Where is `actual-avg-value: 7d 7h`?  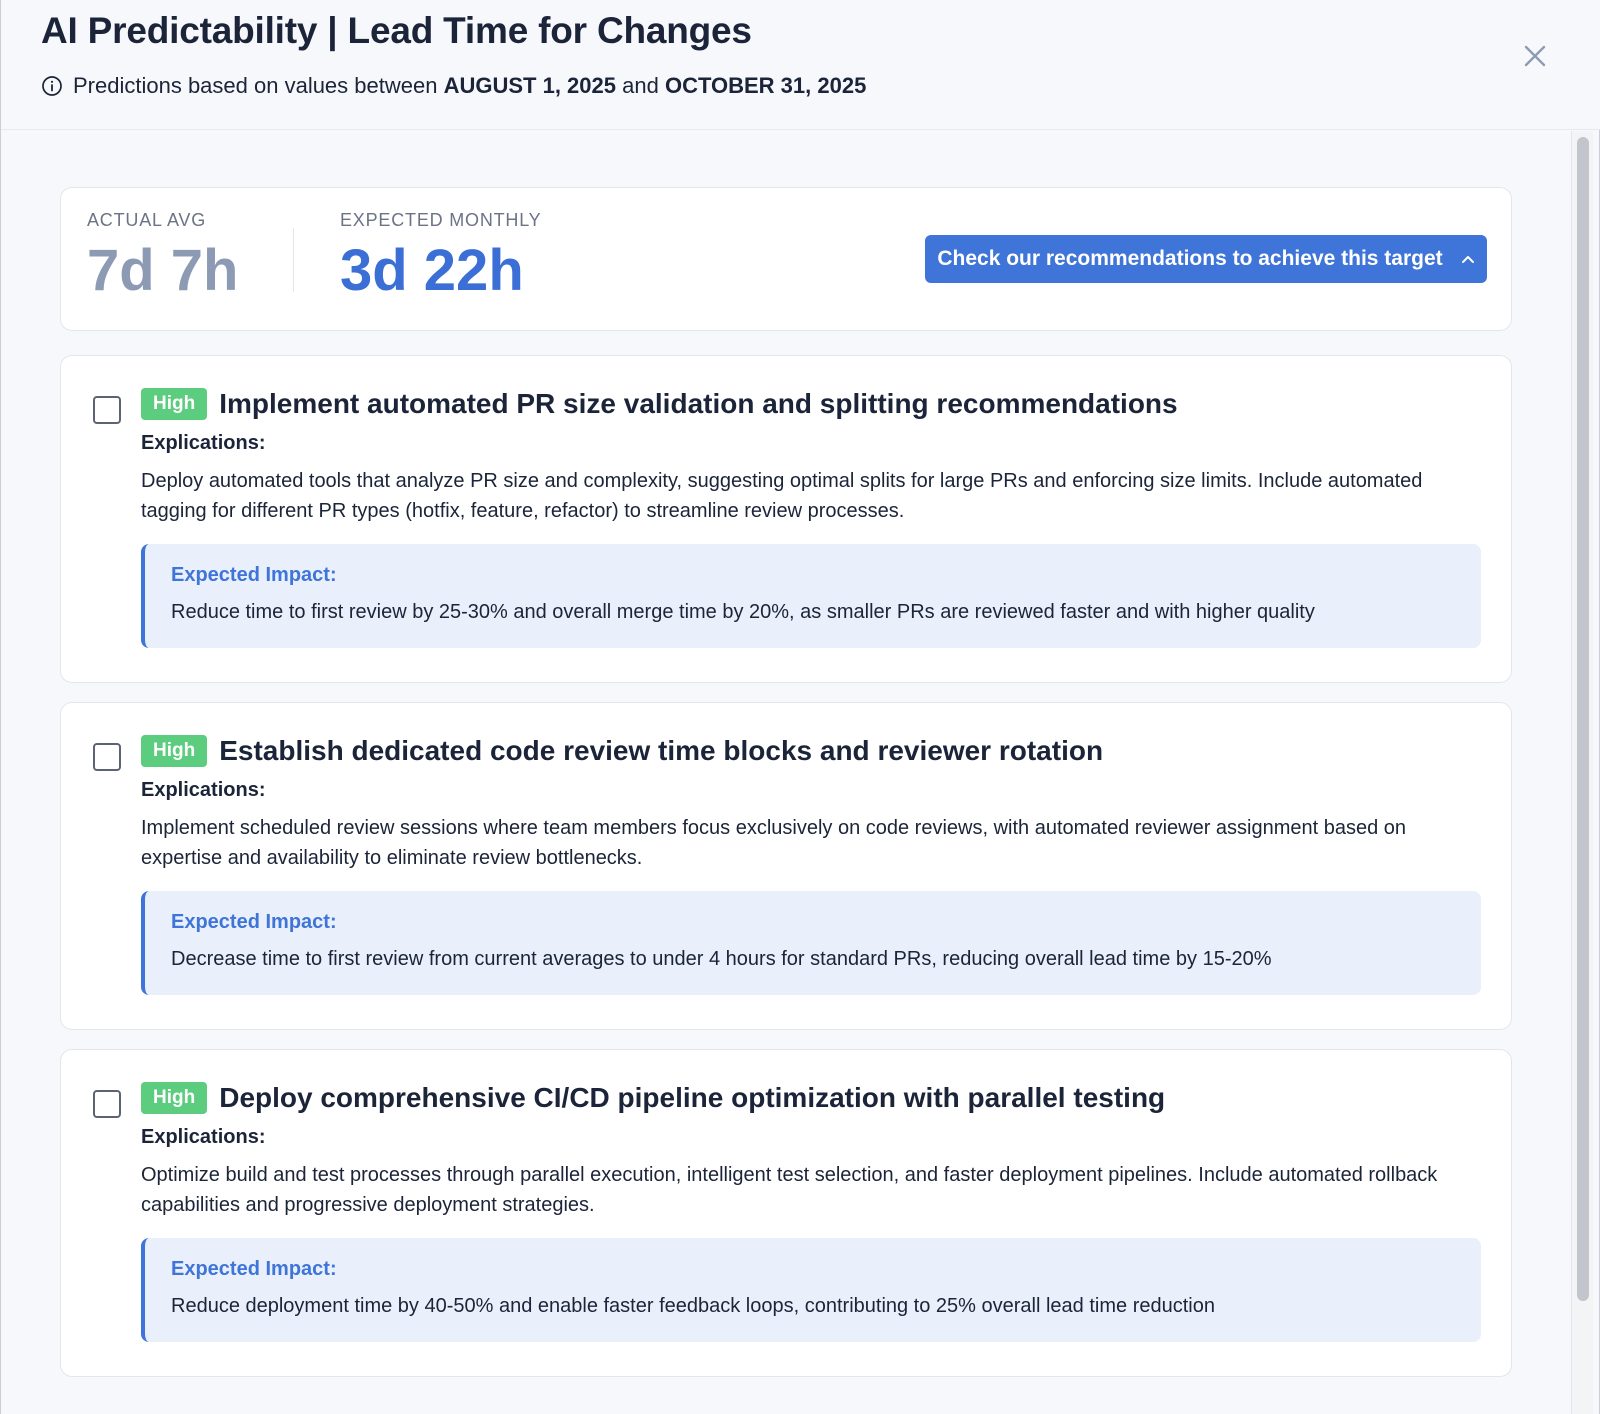 actual-avg-value: 7d 7h is located at coordinates (163, 270).